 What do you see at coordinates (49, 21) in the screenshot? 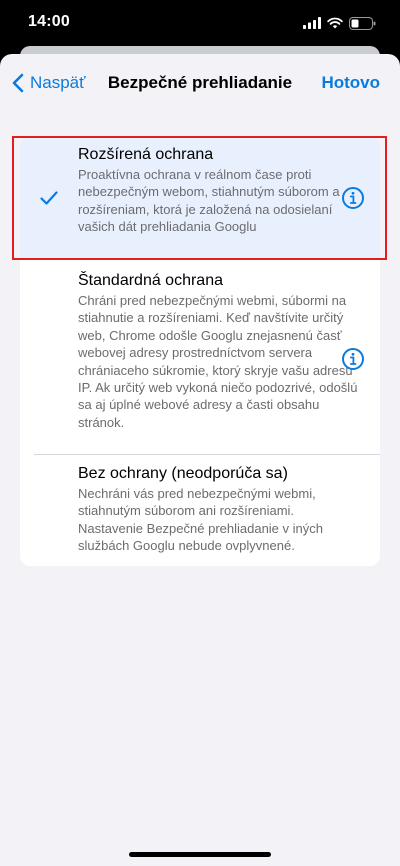
I see `status-time: 14:00` at bounding box center [49, 21].